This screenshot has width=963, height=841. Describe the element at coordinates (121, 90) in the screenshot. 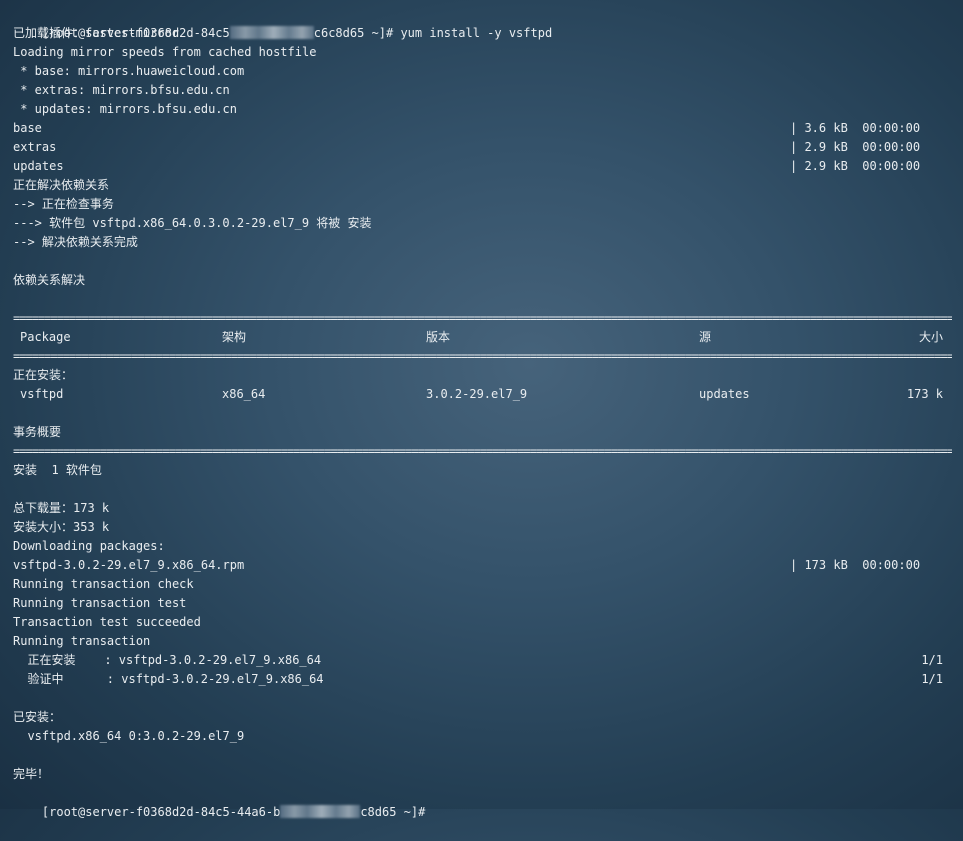

I see `output-line: * extras: mirrors.bfsu.edu.cn` at that location.